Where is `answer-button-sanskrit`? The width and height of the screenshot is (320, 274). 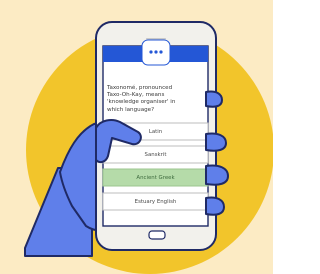 answer-button-sanskrit is located at coordinates (155, 154).